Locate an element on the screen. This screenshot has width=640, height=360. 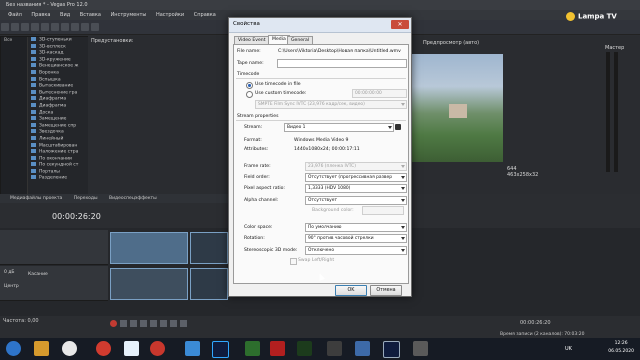
play-from-start-icon is located at coordinates (133, 323).